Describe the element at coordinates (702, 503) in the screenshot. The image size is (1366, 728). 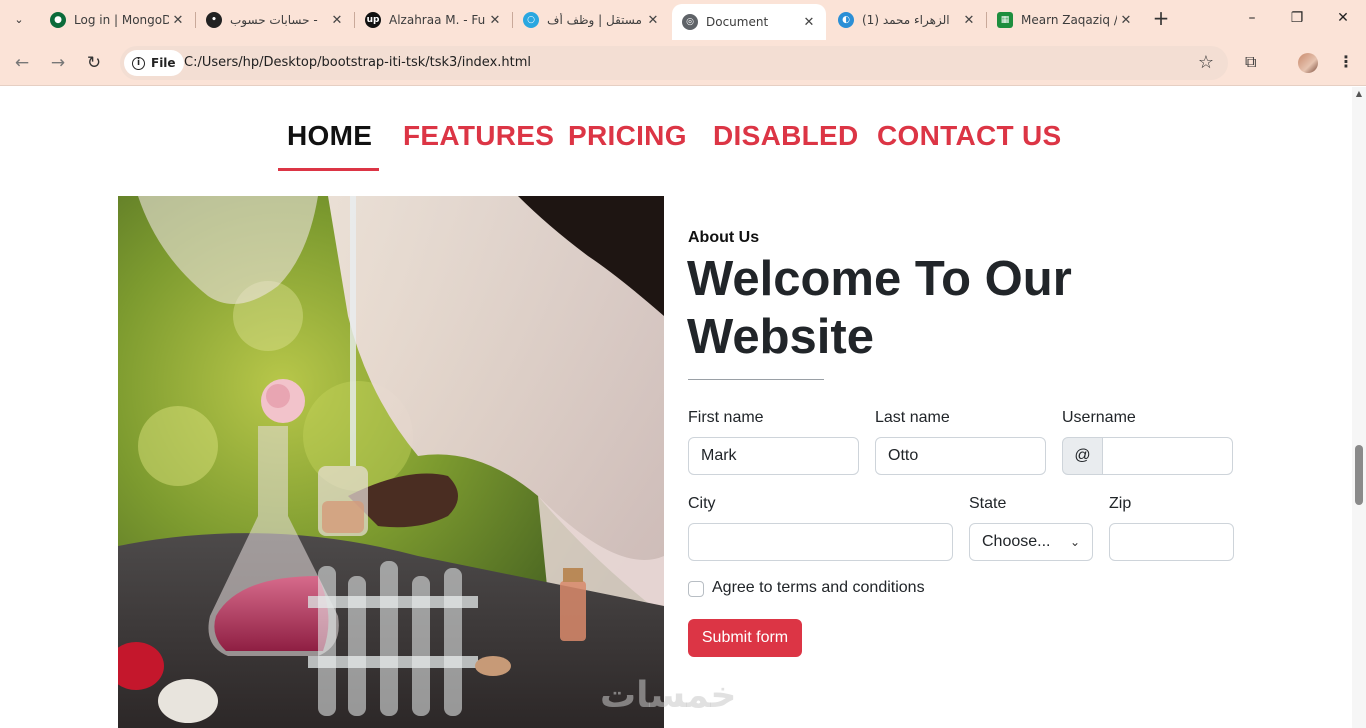
I see `city-label: City` at that location.